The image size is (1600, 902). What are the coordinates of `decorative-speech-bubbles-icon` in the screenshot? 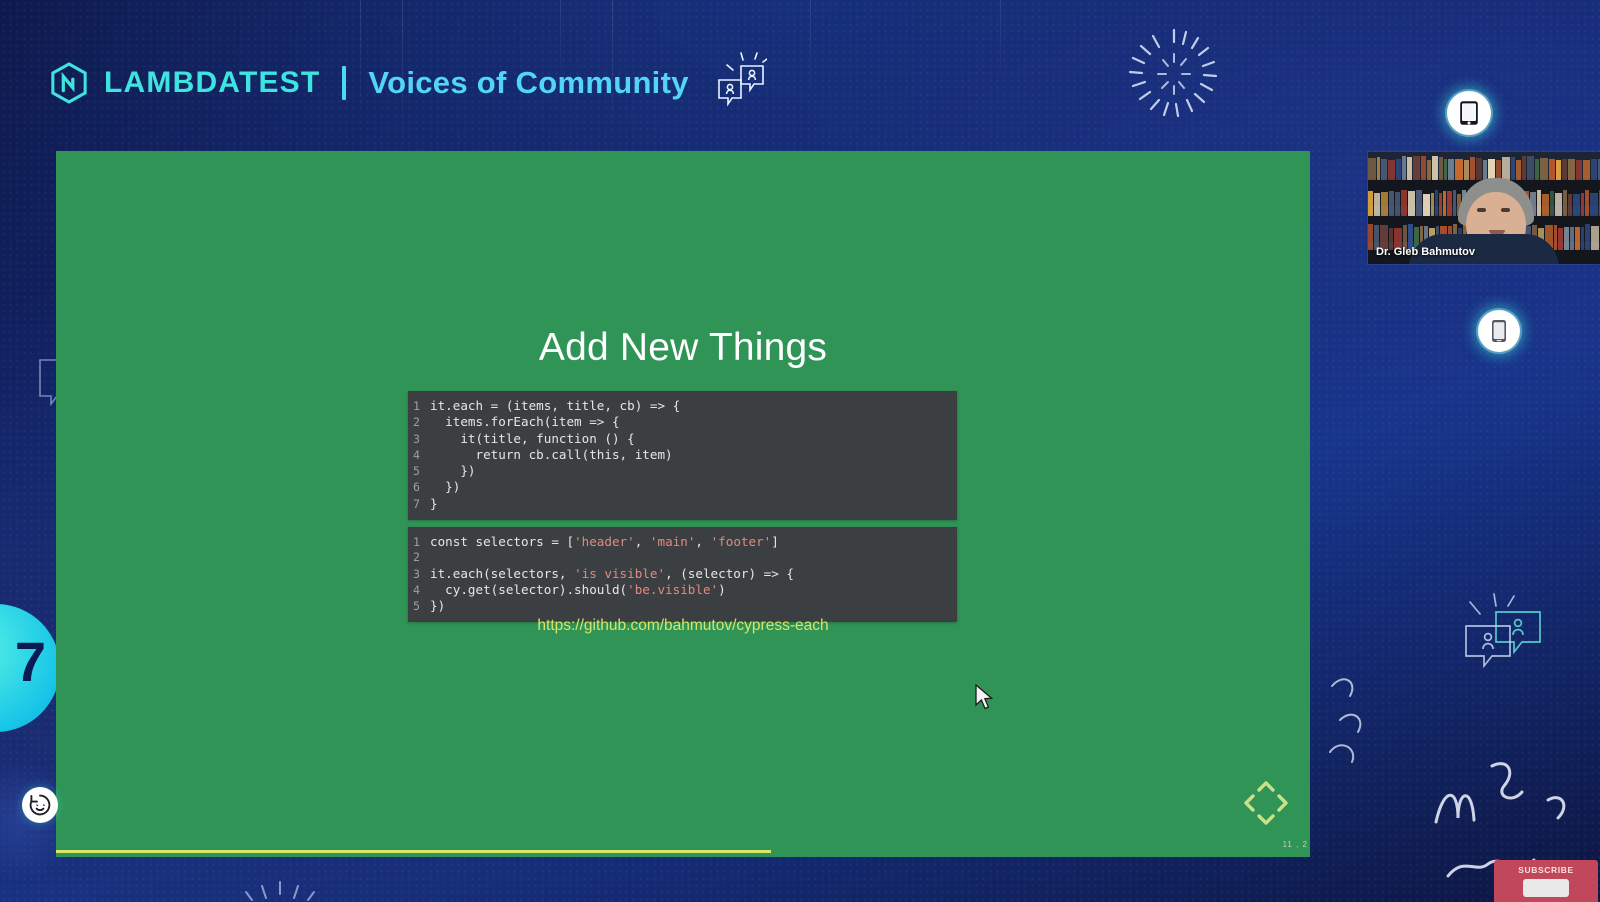 It's located at (1503, 631).